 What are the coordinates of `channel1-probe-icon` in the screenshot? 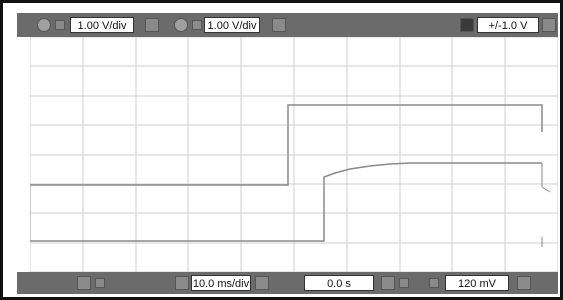 It's located at (44, 25).